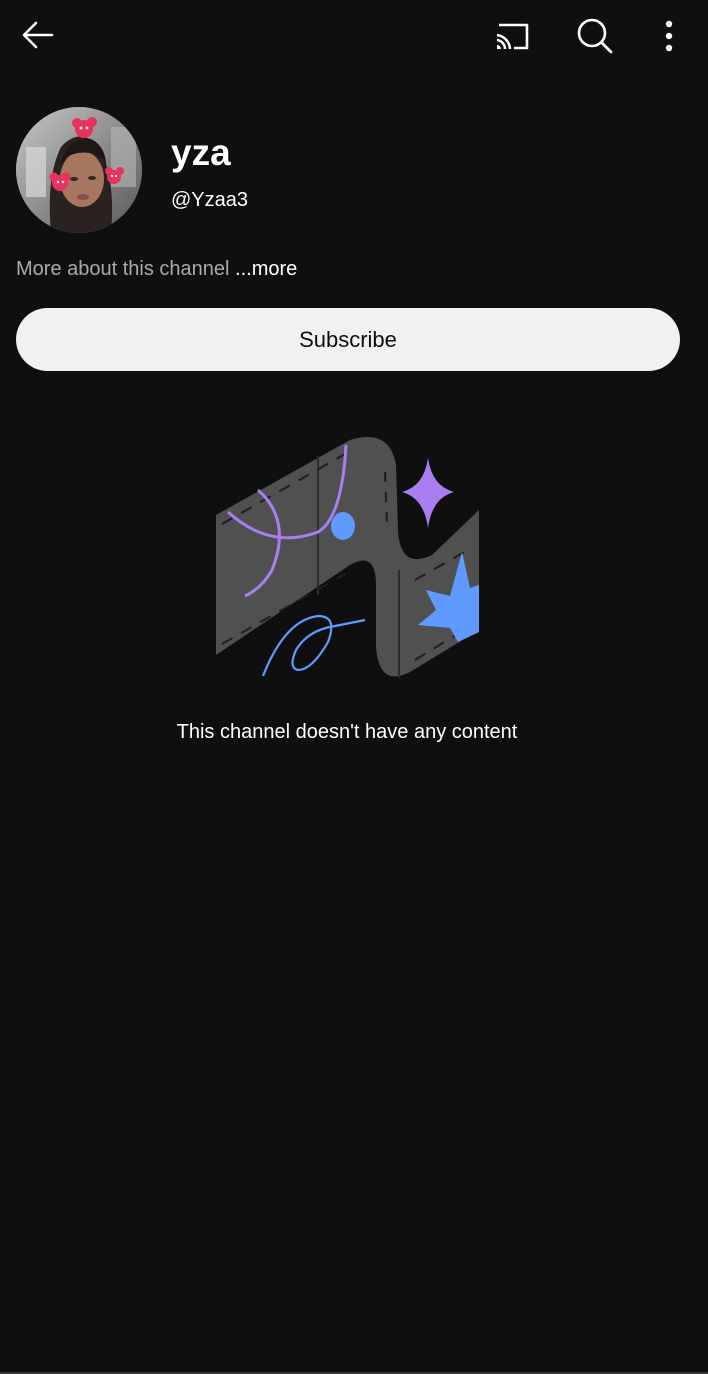  Describe the element at coordinates (123, 269) in the screenshot. I see `channel-description: More about this channel` at that location.